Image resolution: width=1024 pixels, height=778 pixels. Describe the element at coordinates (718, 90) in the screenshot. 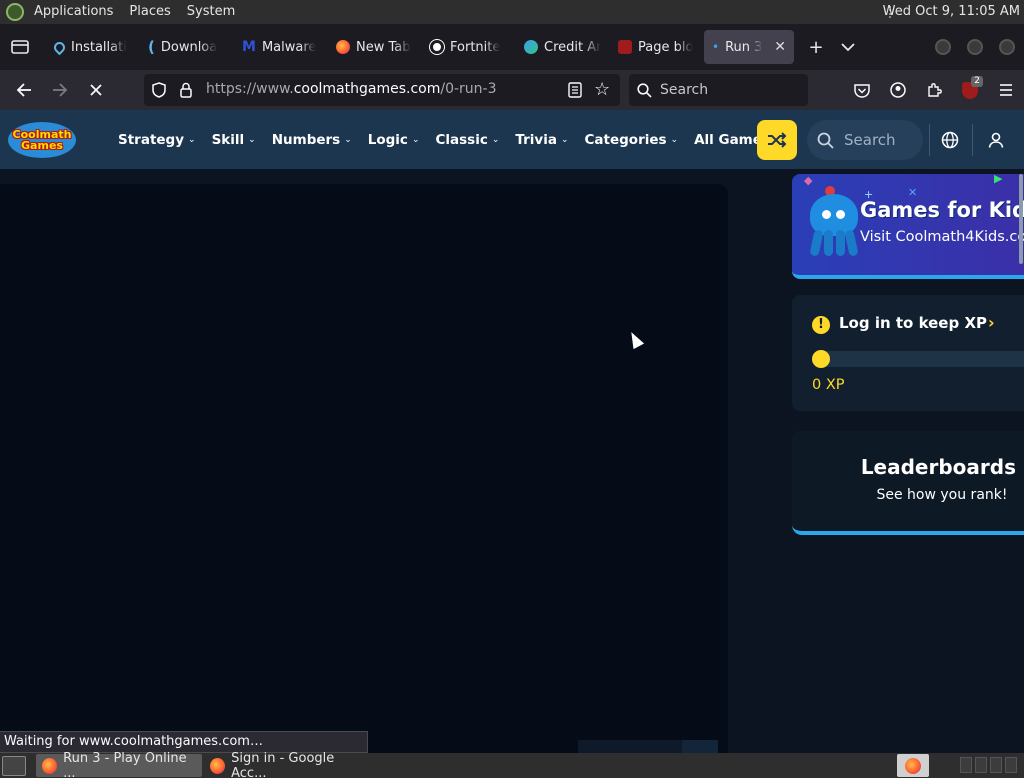

I see `browser-search-box: Search` at that location.